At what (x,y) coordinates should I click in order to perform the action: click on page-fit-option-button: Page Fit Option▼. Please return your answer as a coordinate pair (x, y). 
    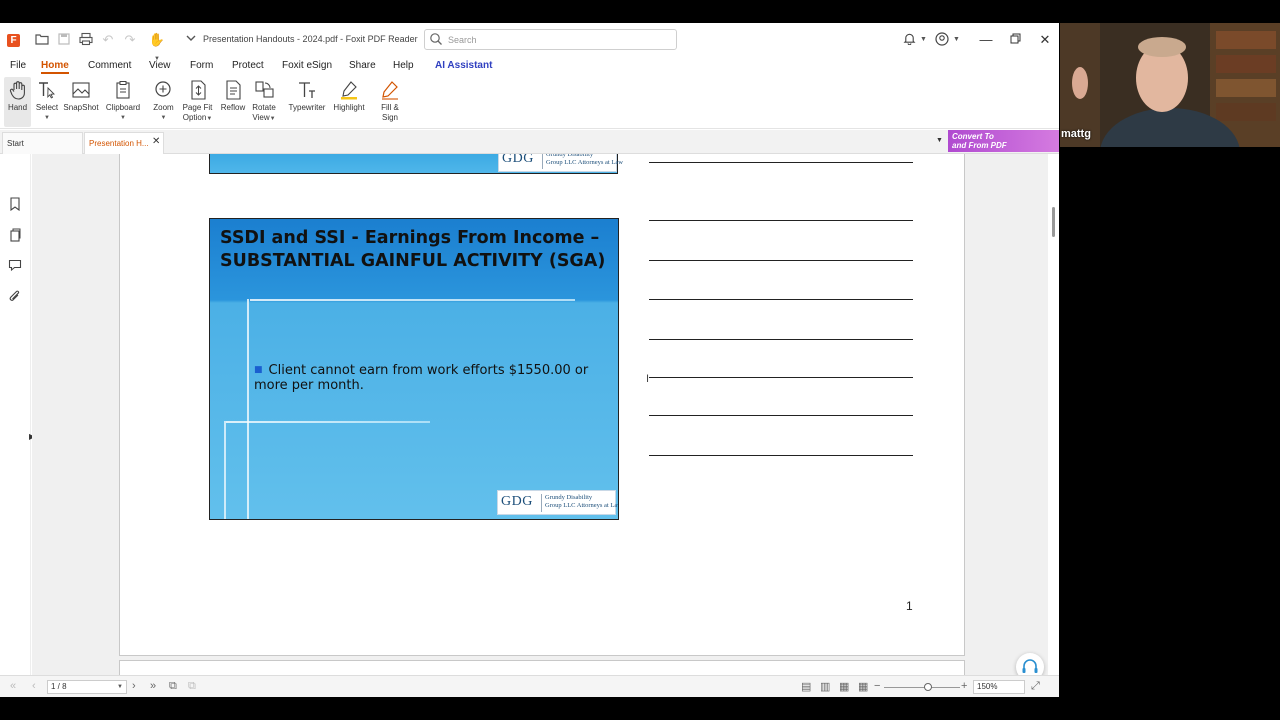
    Looking at the image, I should click on (197, 102).